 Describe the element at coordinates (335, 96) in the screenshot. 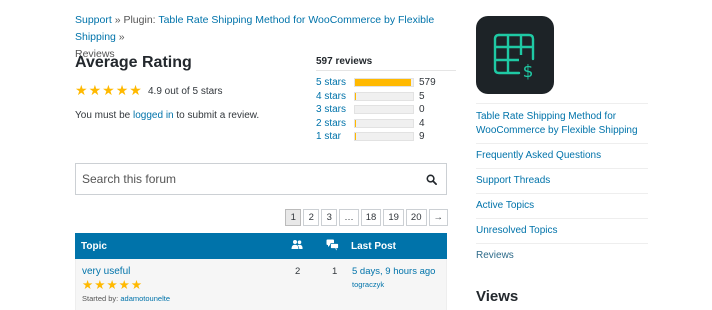

I see `rating-filter-link: 4 stars` at that location.